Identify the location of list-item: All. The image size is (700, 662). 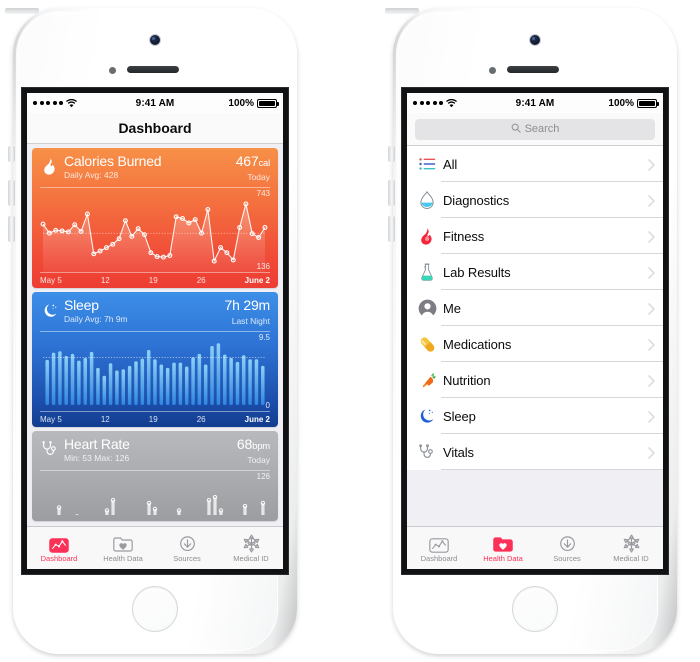
(535, 164).